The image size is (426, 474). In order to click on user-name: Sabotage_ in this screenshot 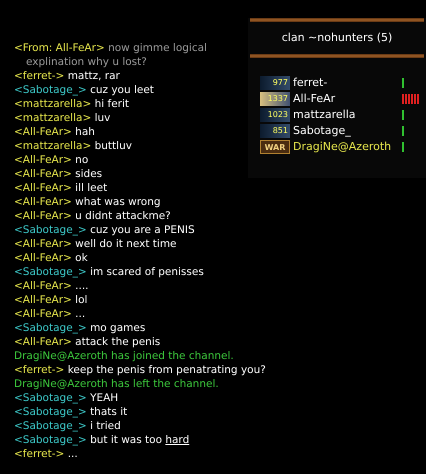, I will do `click(346, 131)`.